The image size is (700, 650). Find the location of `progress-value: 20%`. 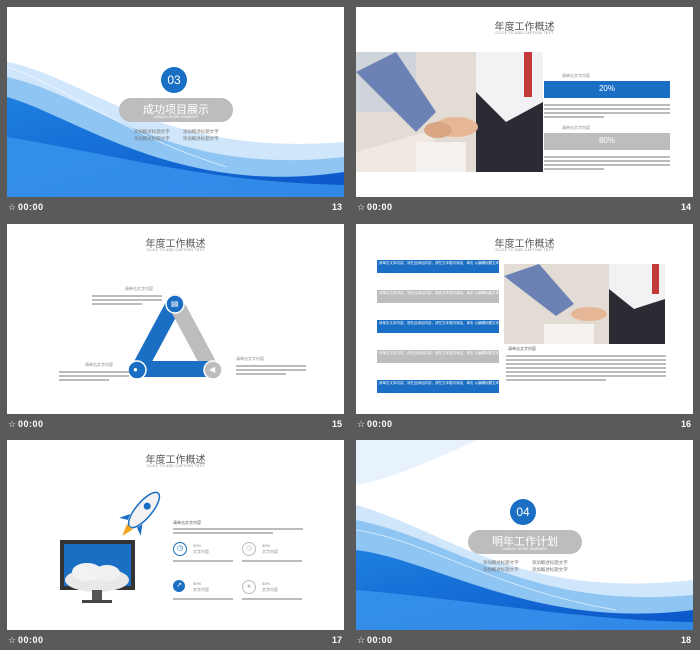

progress-value: 20% is located at coordinates (606, 88).